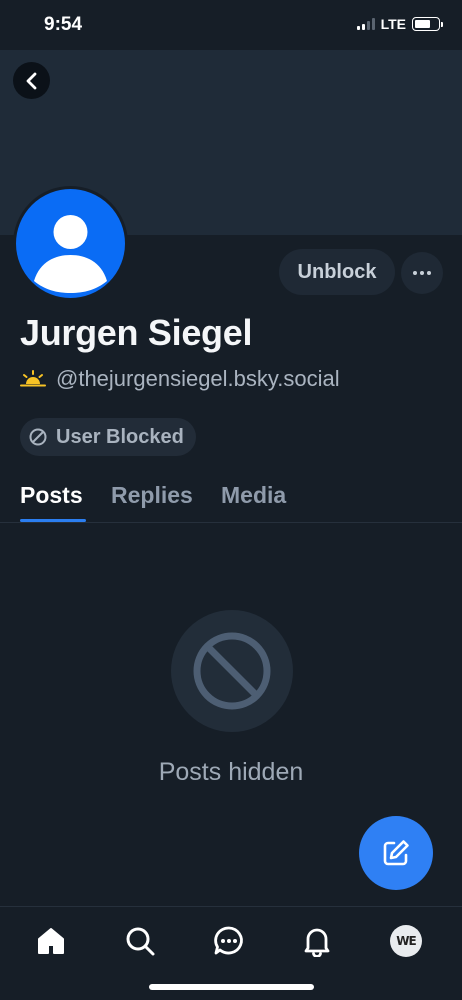 This screenshot has width=462, height=1000. I want to click on tab-posts: Posts, so click(51, 495).